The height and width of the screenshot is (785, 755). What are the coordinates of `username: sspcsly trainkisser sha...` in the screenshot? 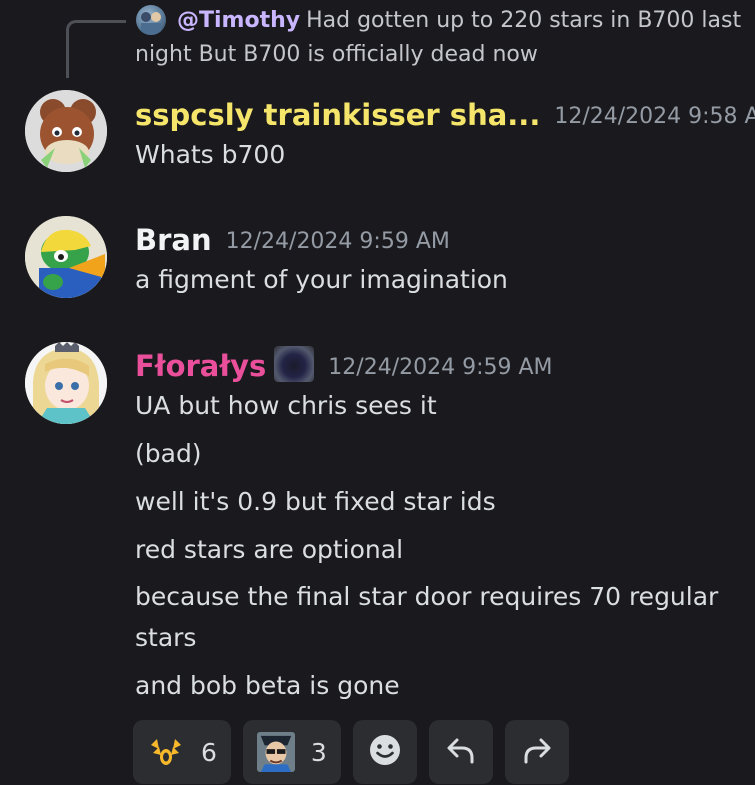 It's located at (337, 115).